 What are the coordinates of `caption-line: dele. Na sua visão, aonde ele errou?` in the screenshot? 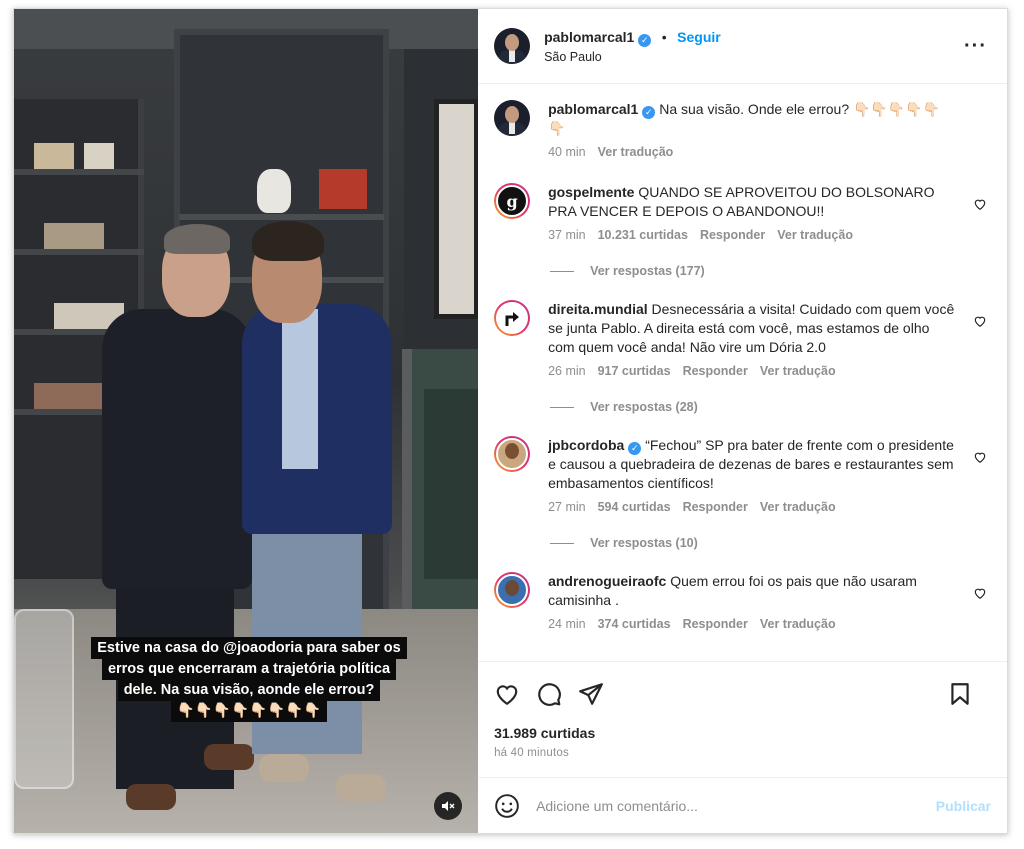 It's located at (249, 690).